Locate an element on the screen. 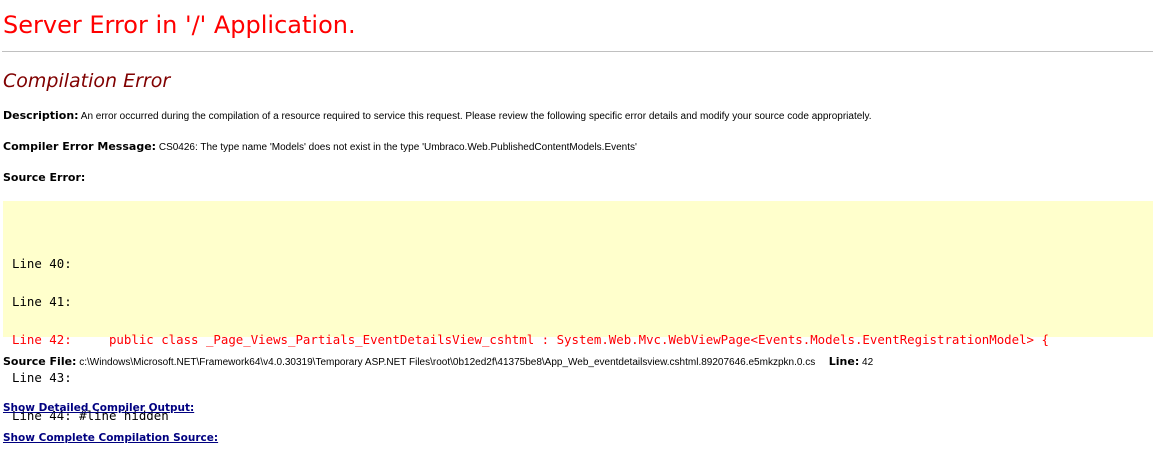  line-label: Line: is located at coordinates (844, 361).